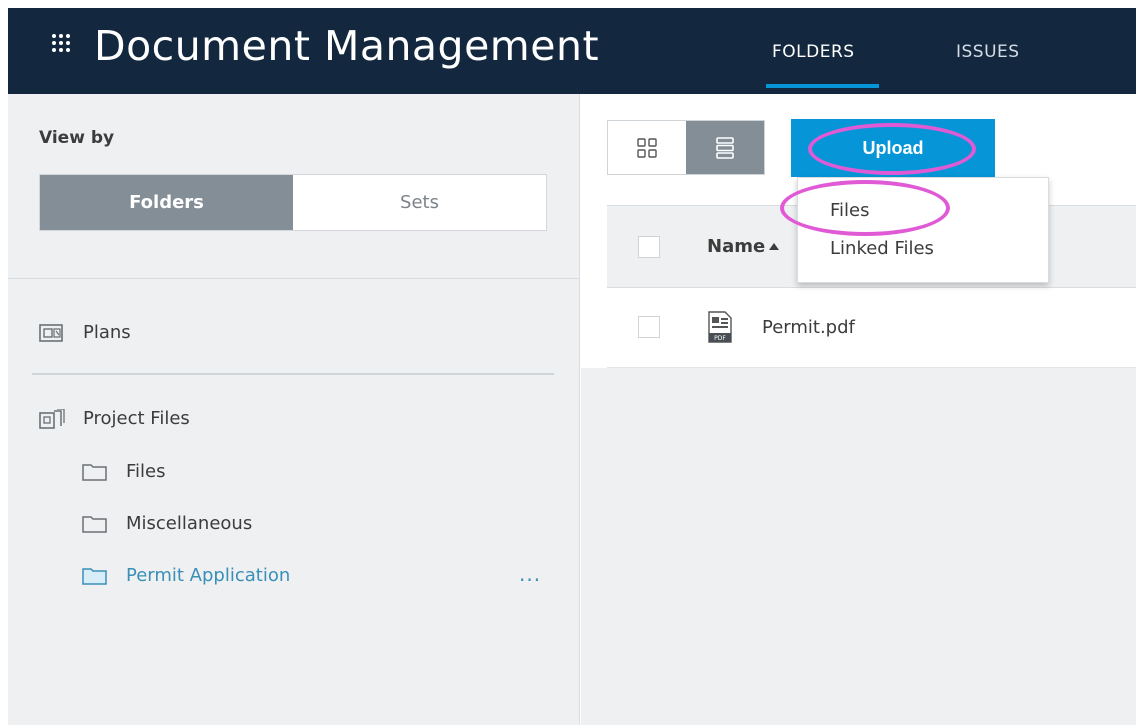 The width and height of the screenshot is (1136, 725). Describe the element at coordinates (649, 327) in the screenshot. I see `row-checkbox` at that location.